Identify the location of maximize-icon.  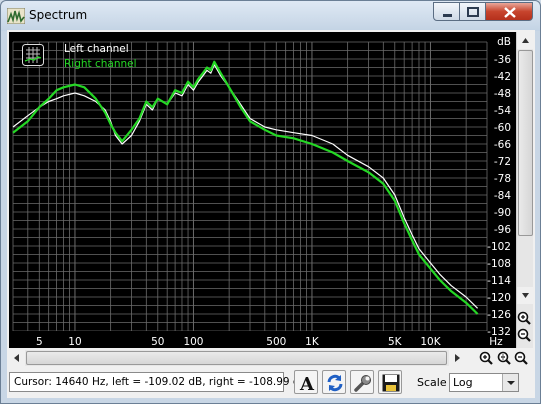
(473, 12).